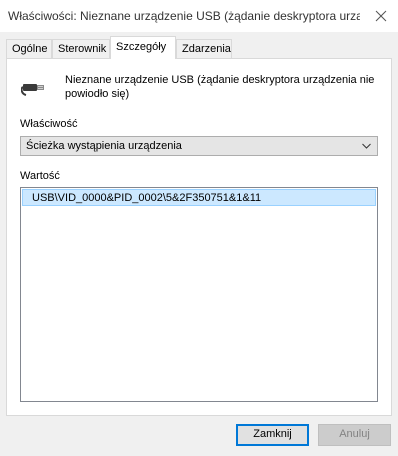 Image resolution: width=398 pixels, height=456 pixels. Describe the element at coordinates (199, 146) in the screenshot. I see `property-dropdown: Ścieżka wystąpienia urządzenia` at that location.